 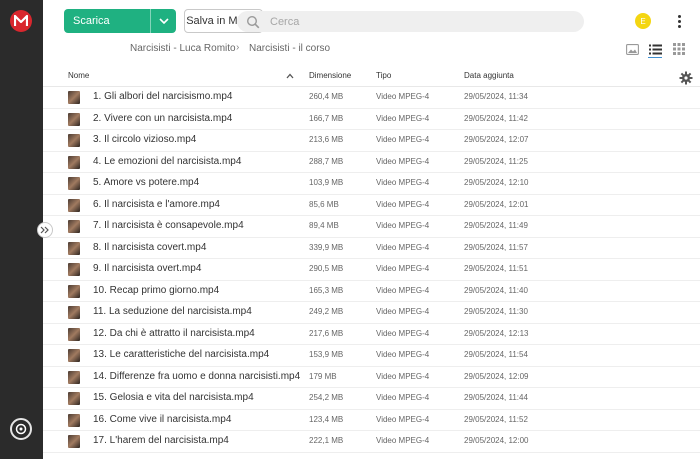 What do you see at coordinates (326, 247) in the screenshot?
I see `file-size: 339,9 MB` at bounding box center [326, 247].